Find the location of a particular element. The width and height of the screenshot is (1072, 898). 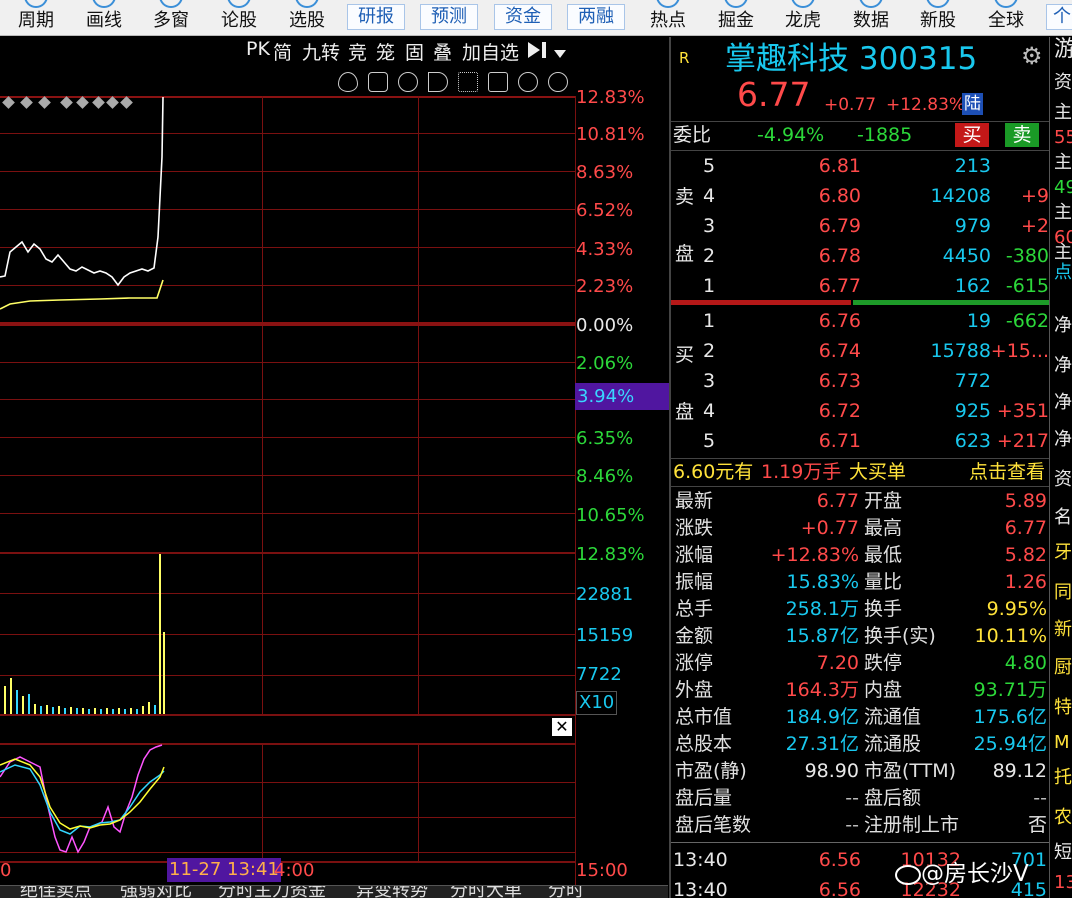

order-level: 4 is located at coordinates (709, 411).